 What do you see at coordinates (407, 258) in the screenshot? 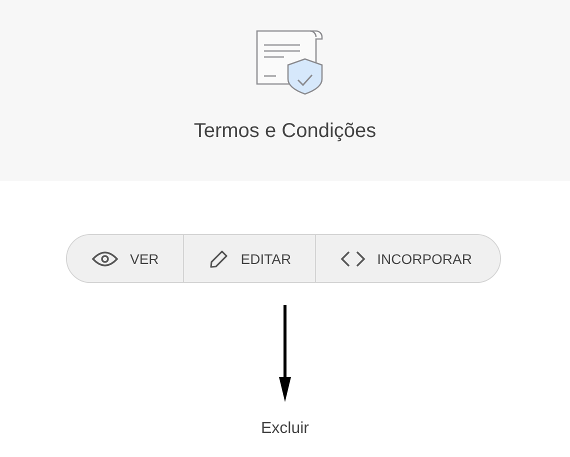
I see `action-button: INCORPORAR` at bounding box center [407, 258].